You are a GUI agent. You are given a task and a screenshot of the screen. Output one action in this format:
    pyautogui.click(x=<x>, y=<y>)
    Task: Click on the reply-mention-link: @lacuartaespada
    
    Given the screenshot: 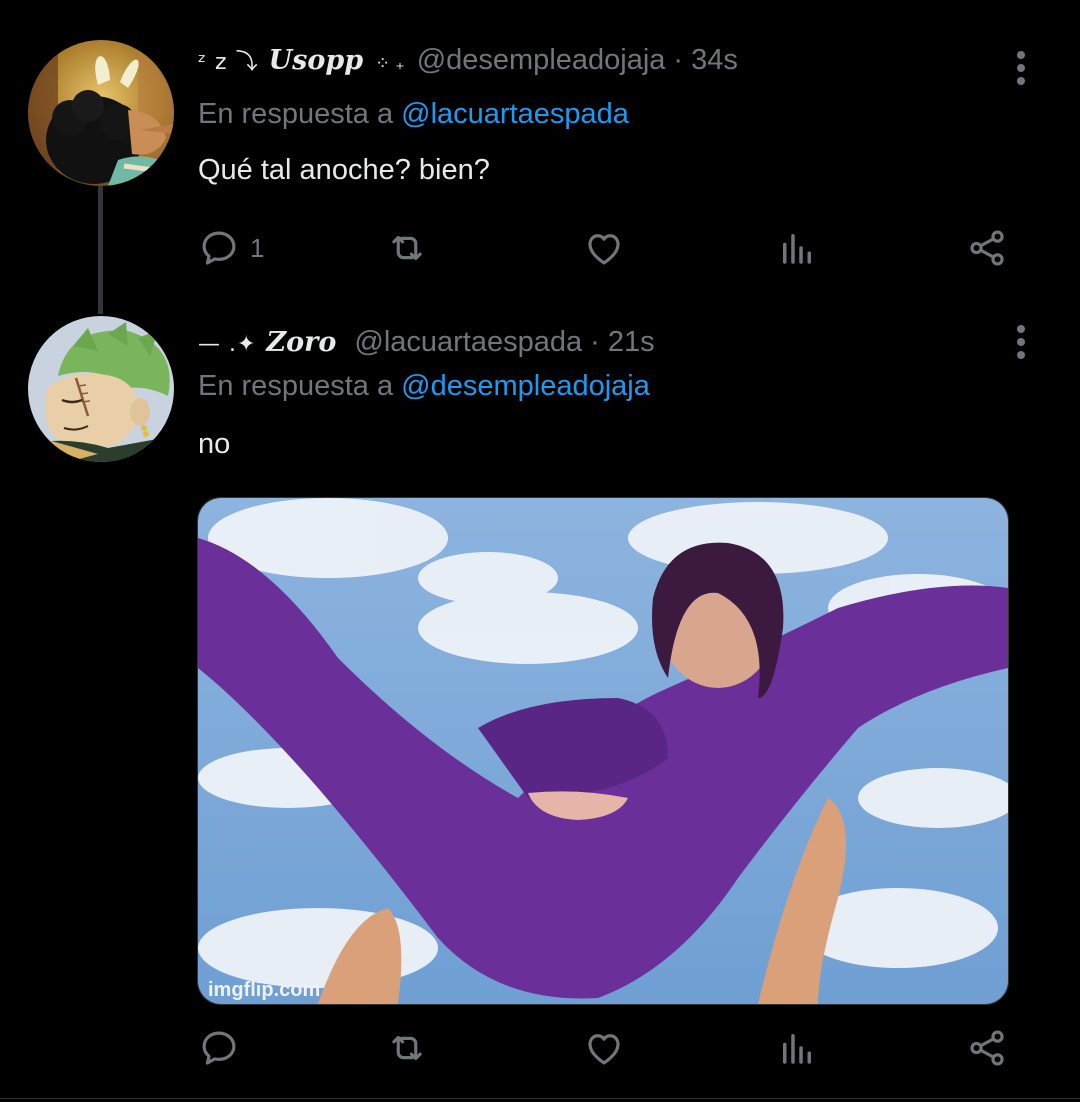 What is the action you would take?
    pyautogui.click(x=515, y=114)
    